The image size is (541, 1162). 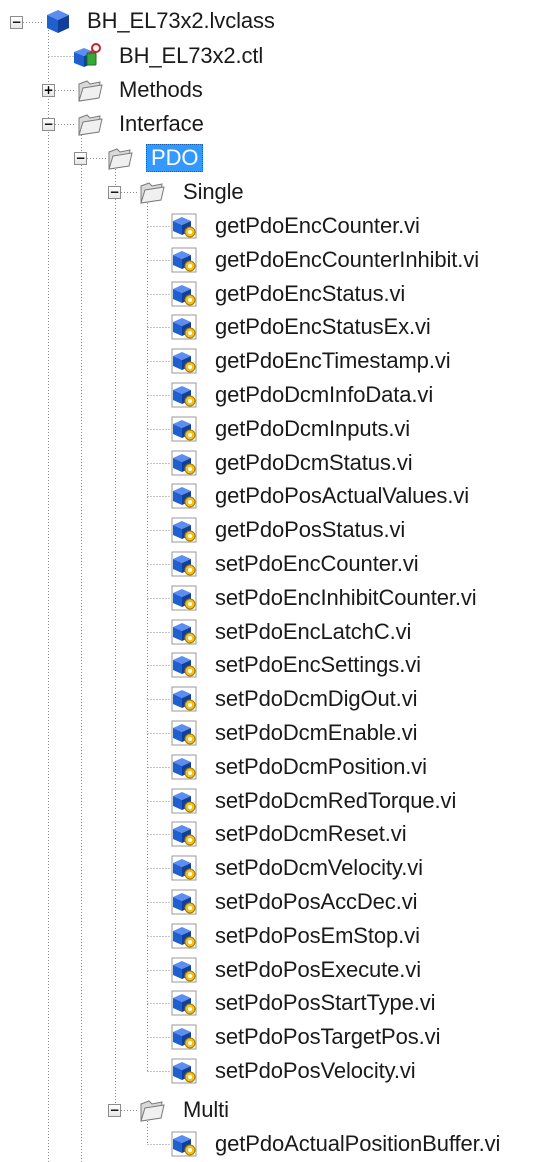 I want to click on tree-item-methods: Methods, so click(x=161, y=90).